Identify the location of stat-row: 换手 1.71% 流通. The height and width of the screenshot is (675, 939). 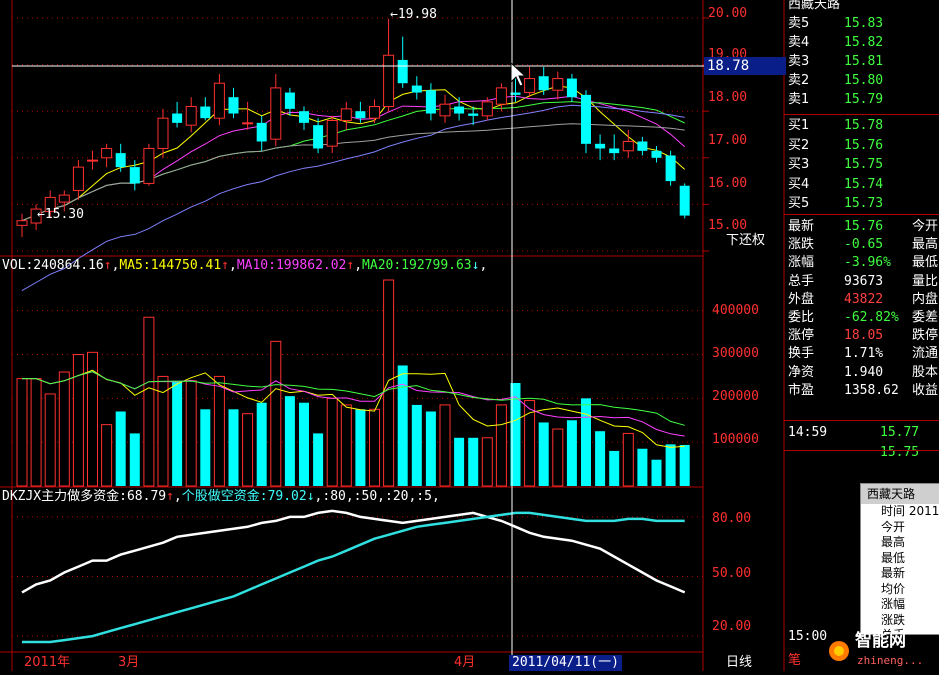
(861, 353).